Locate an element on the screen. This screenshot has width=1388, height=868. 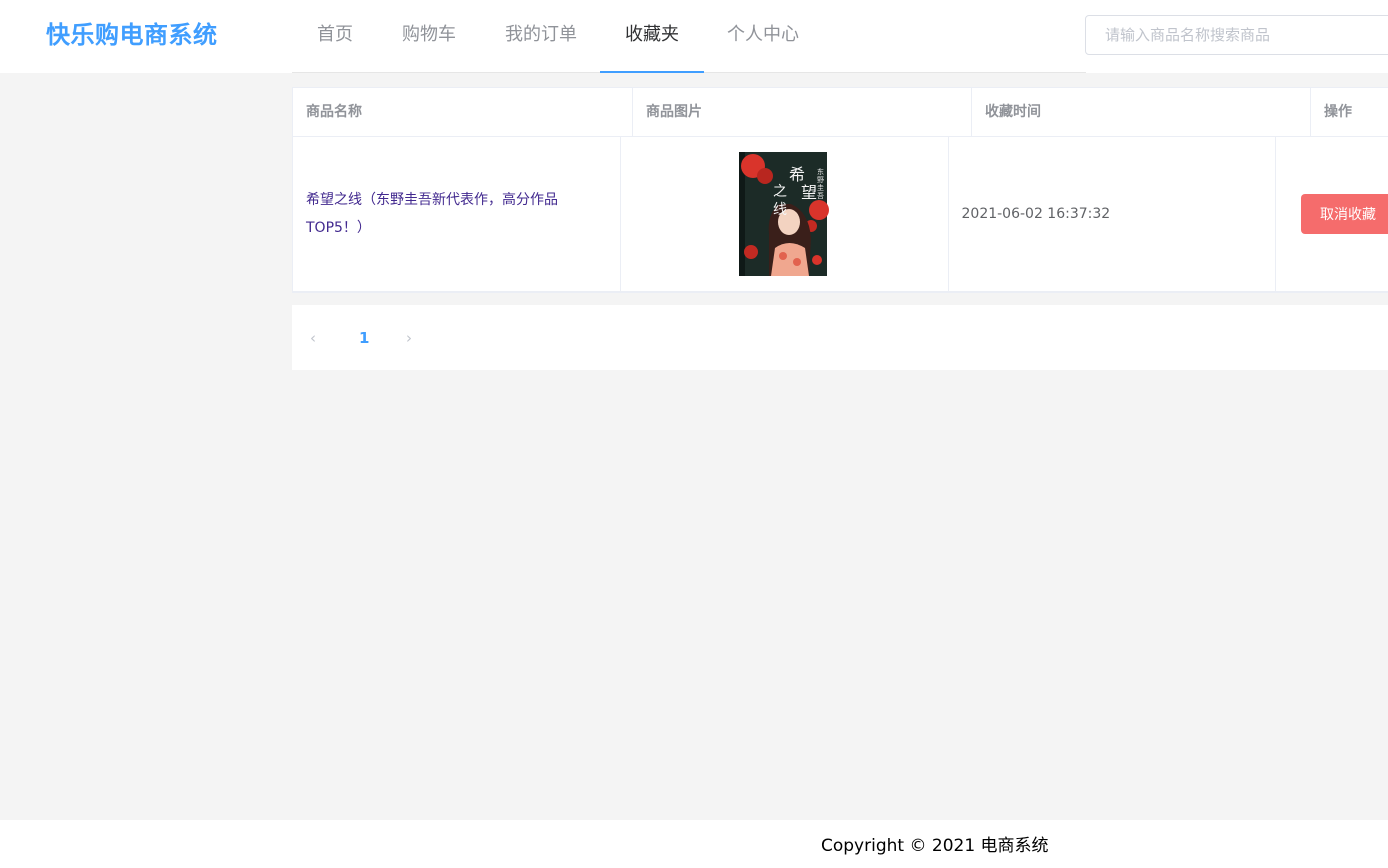
col-header-image: 商品图片 is located at coordinates (802, 112).